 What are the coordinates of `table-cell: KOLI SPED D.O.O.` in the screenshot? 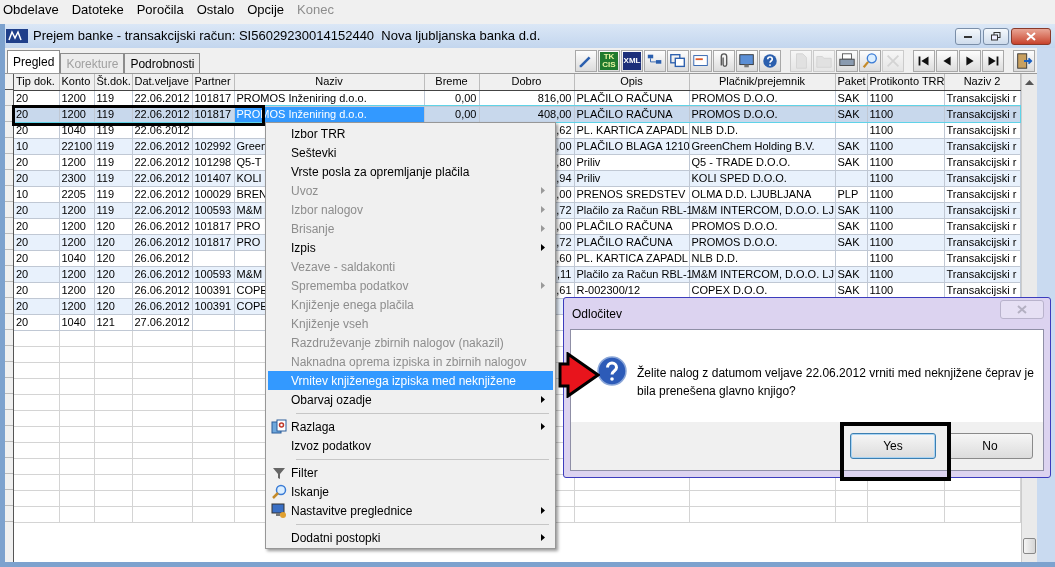 It's located at (739, 177).